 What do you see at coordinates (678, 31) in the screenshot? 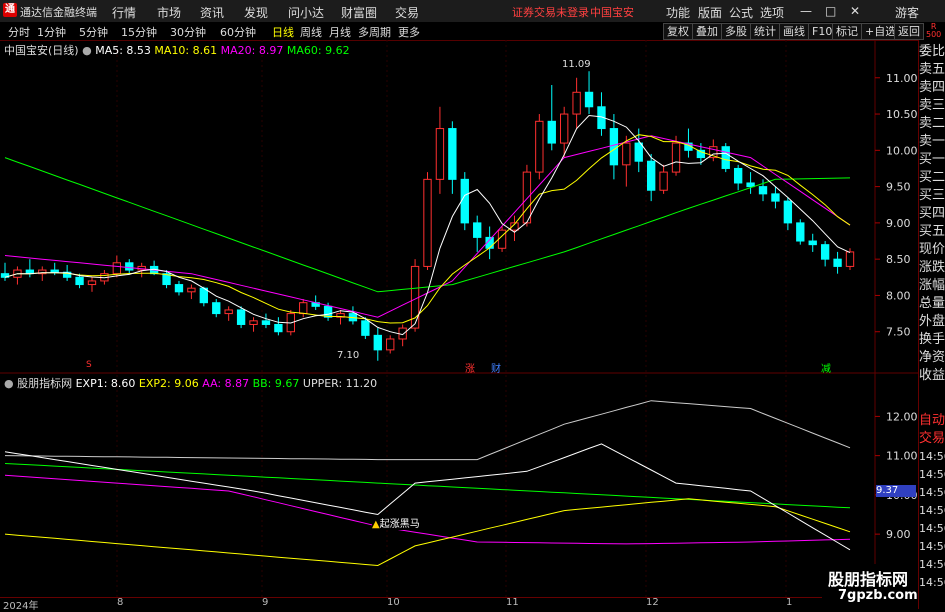
I see `fuquan-button: 复权` at bounding box center [678, 31].